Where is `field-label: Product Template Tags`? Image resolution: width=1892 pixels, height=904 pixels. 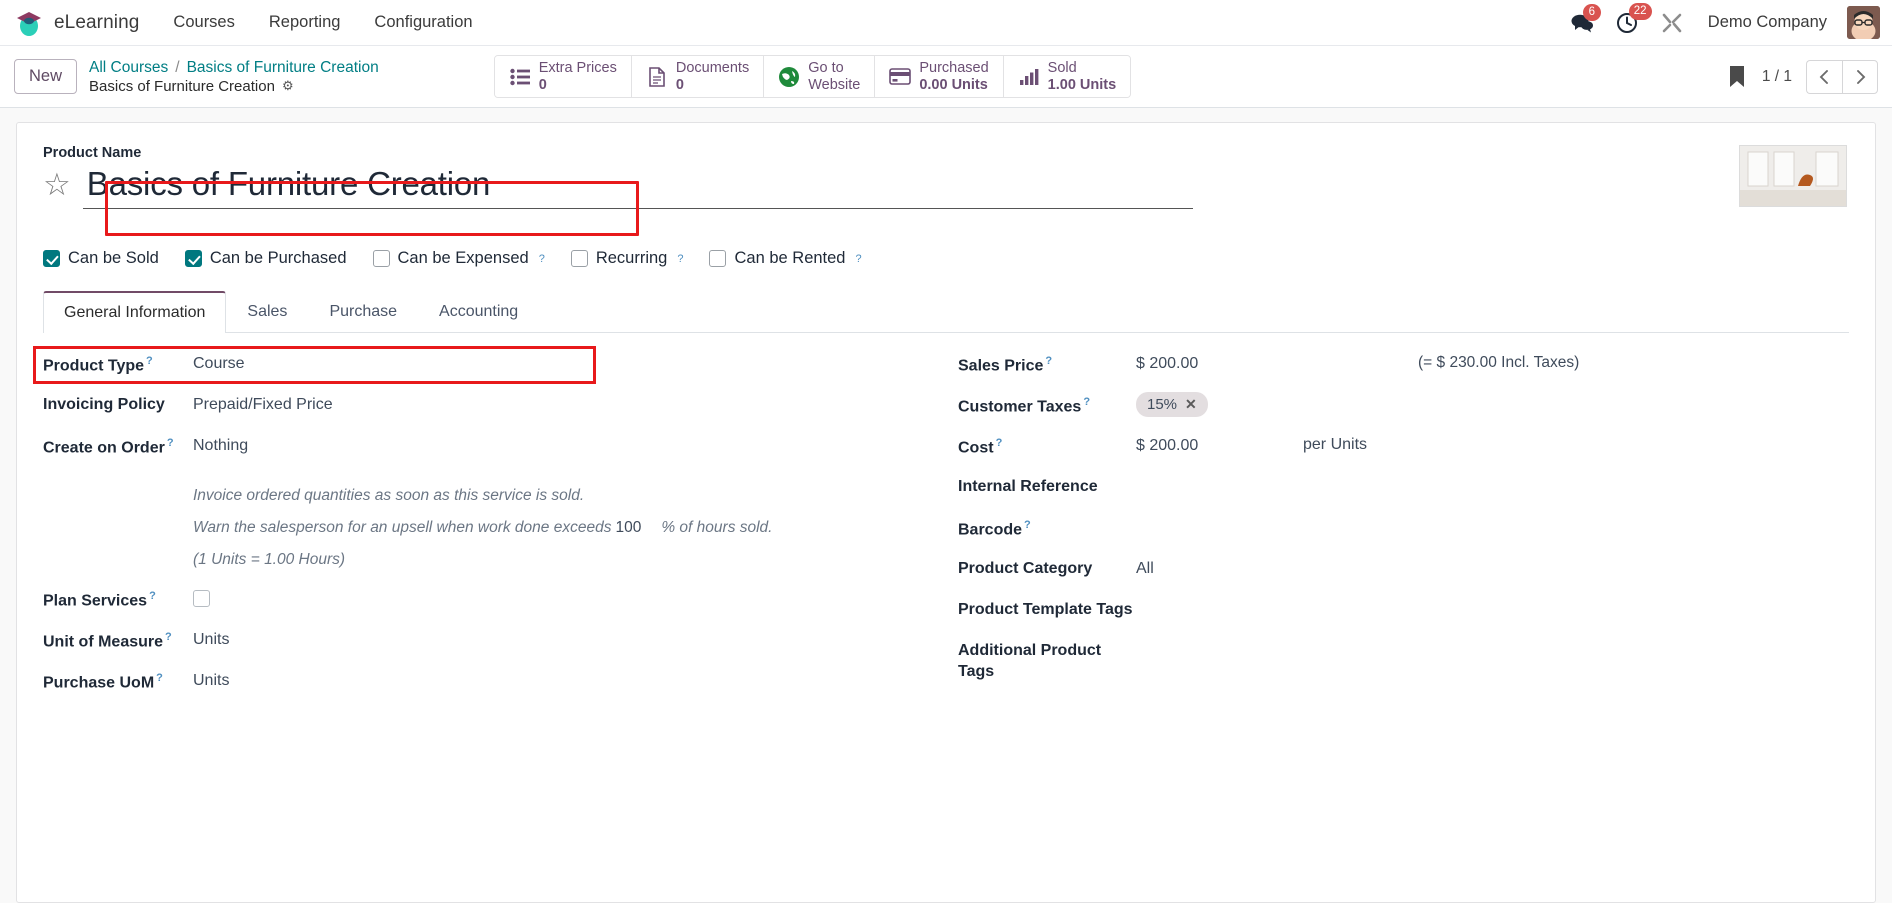 field-label: Product Template Tags is located at coordinates (1045, 609).